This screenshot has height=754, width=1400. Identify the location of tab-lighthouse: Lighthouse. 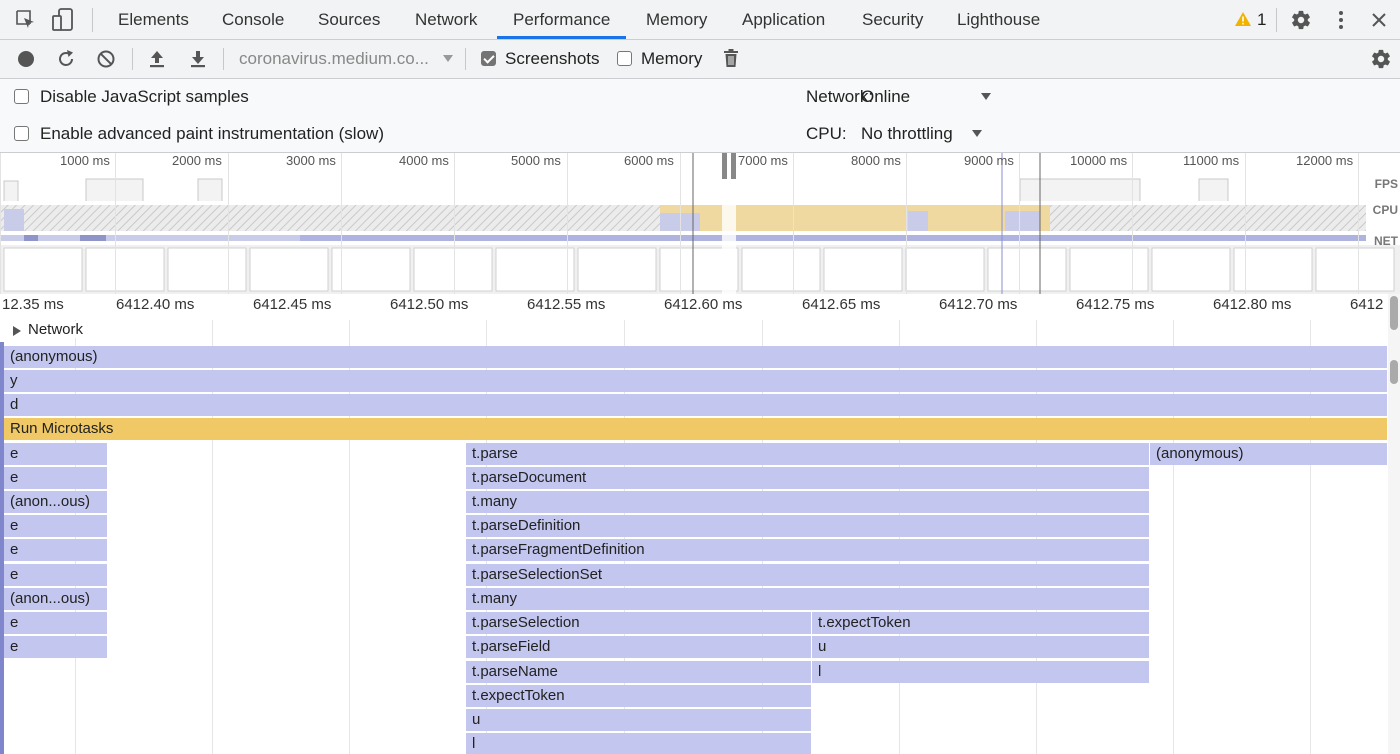
(998, 19).